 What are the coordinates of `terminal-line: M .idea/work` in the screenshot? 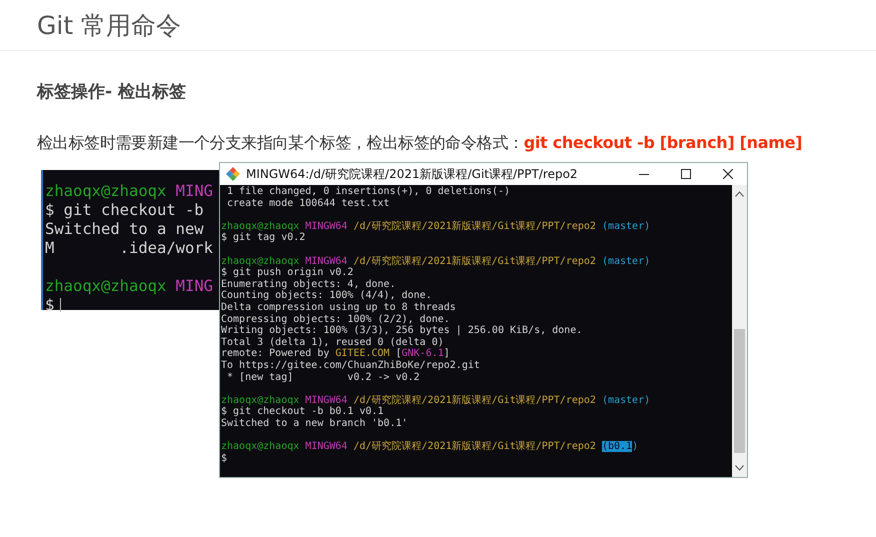 It's located at (129, 248).